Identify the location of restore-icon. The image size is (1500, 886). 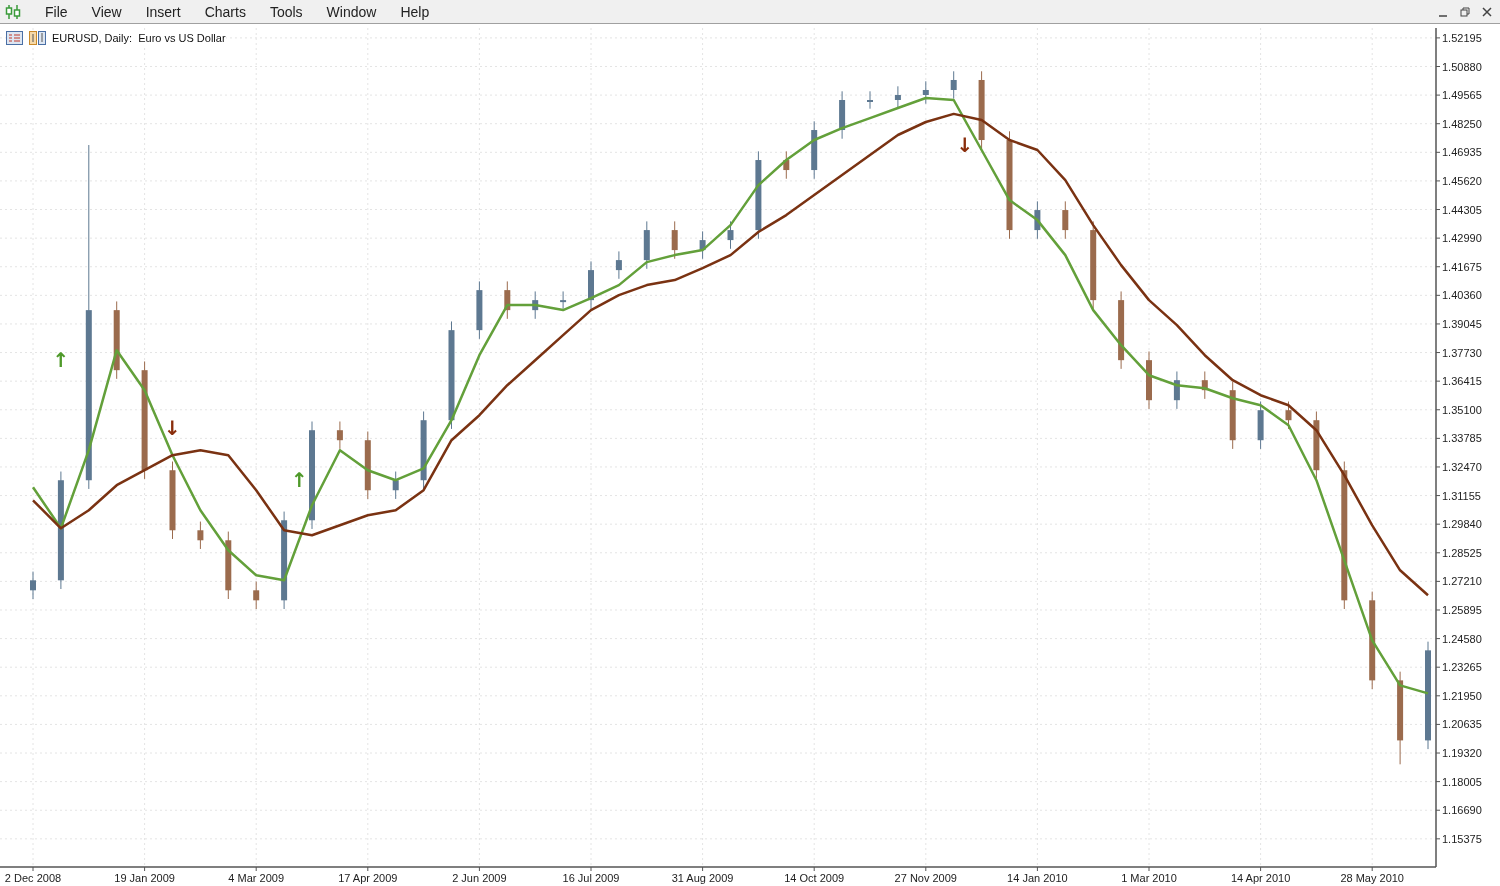
(1465, 11).